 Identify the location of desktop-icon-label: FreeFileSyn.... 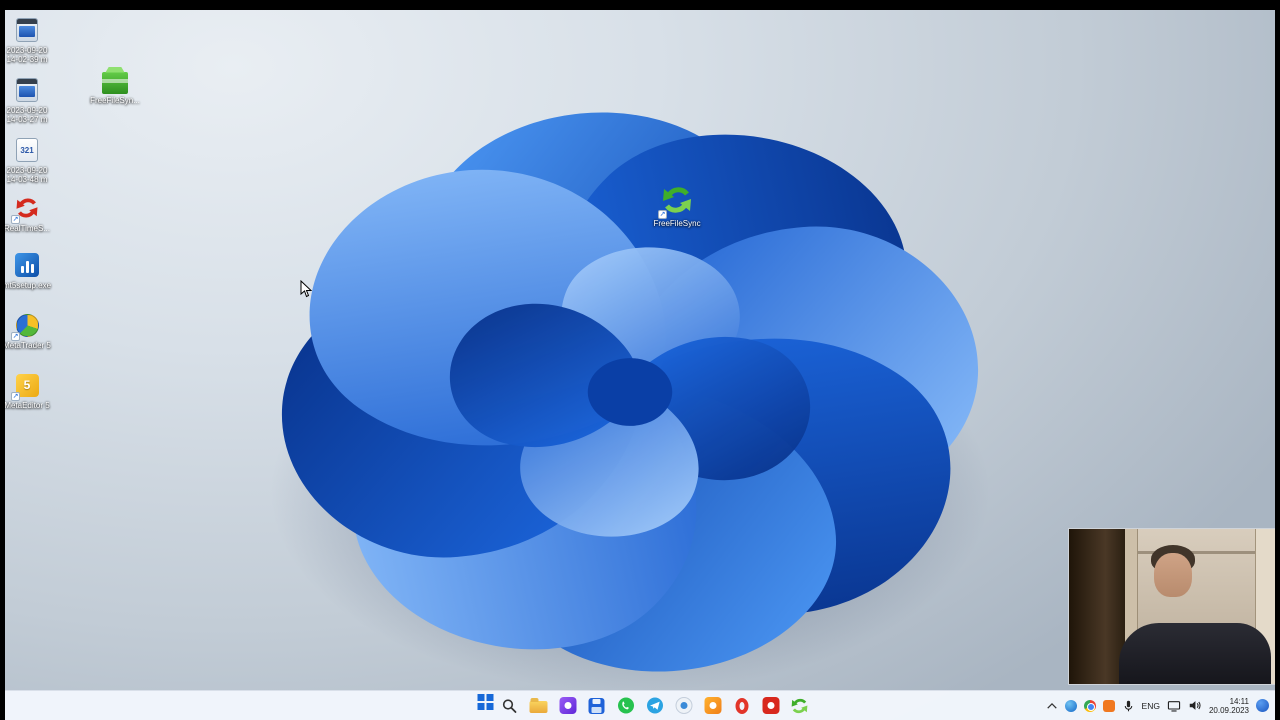
(115, 100).